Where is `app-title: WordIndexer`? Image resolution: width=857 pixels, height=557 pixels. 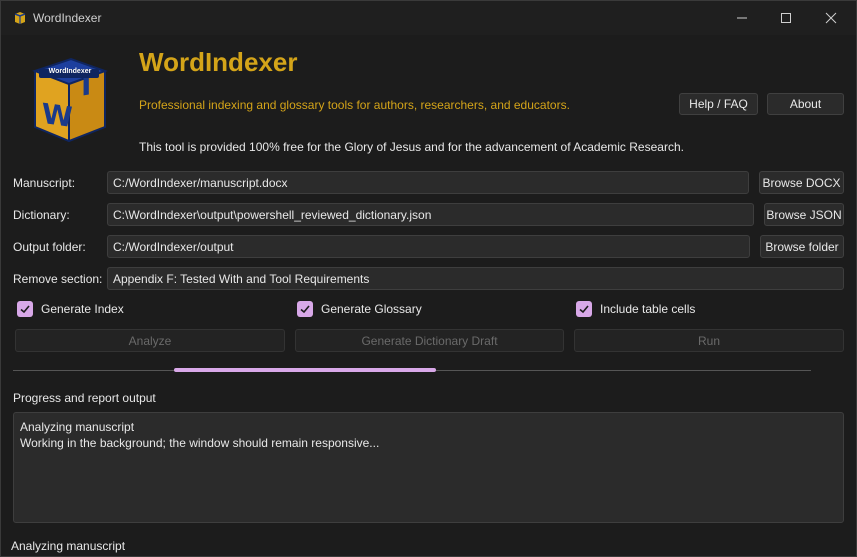
app-title: WordIndexer is located at coordinates (218, 62).